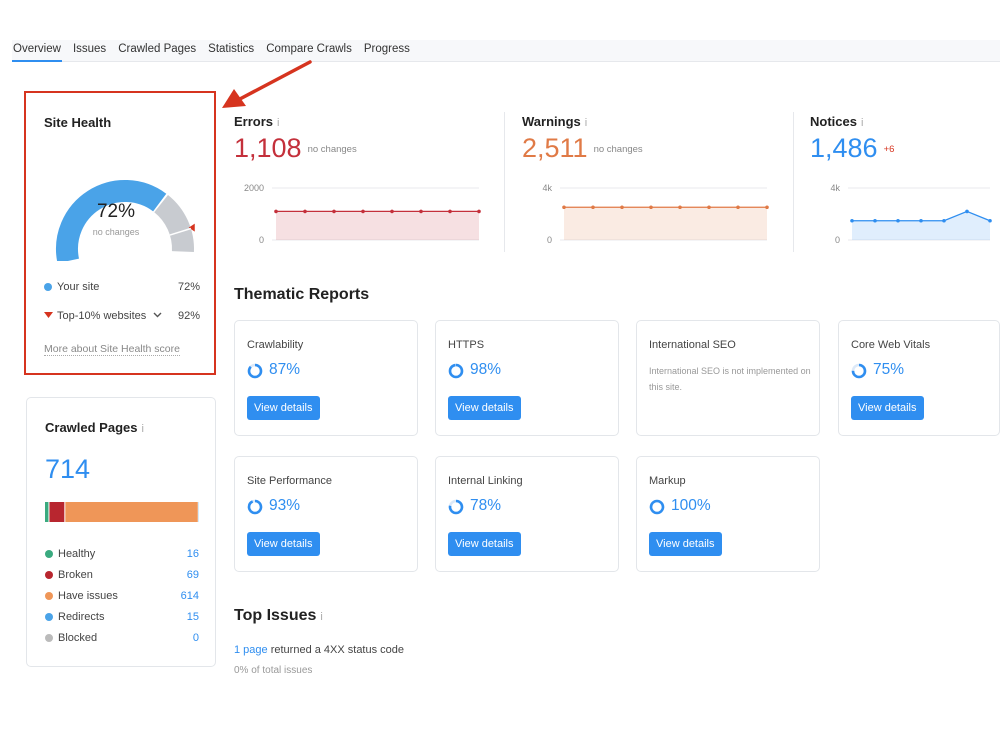 The width and height of the screenshot is (1000, 750). Describe the element at coordinates (888, 370) in the screenshot. I see `report-percent: 75%` at that location.